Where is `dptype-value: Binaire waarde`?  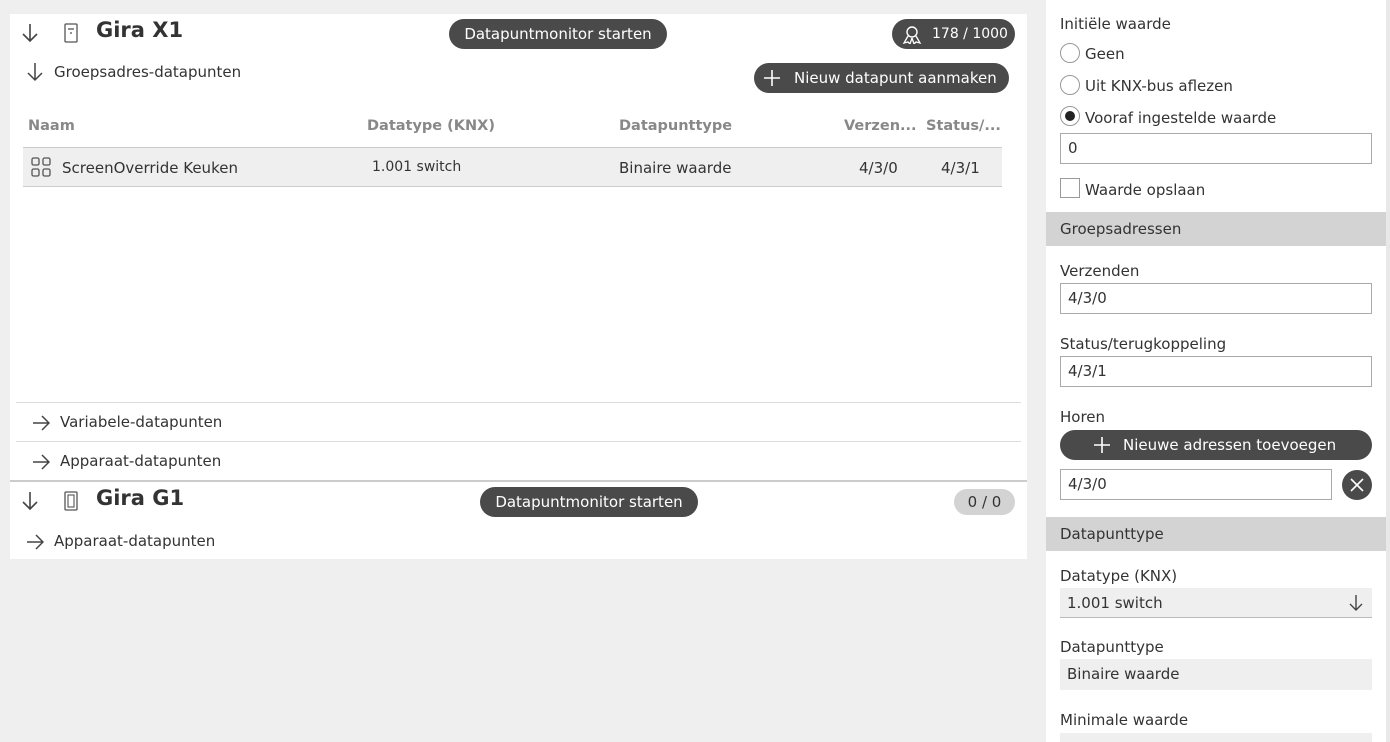 dptype-value: Binaire waarde is located at coordinates (1216, 674).